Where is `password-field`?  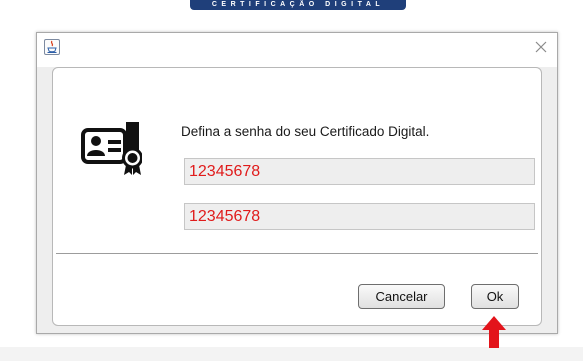
password-field is located at coordinates (359, 171).